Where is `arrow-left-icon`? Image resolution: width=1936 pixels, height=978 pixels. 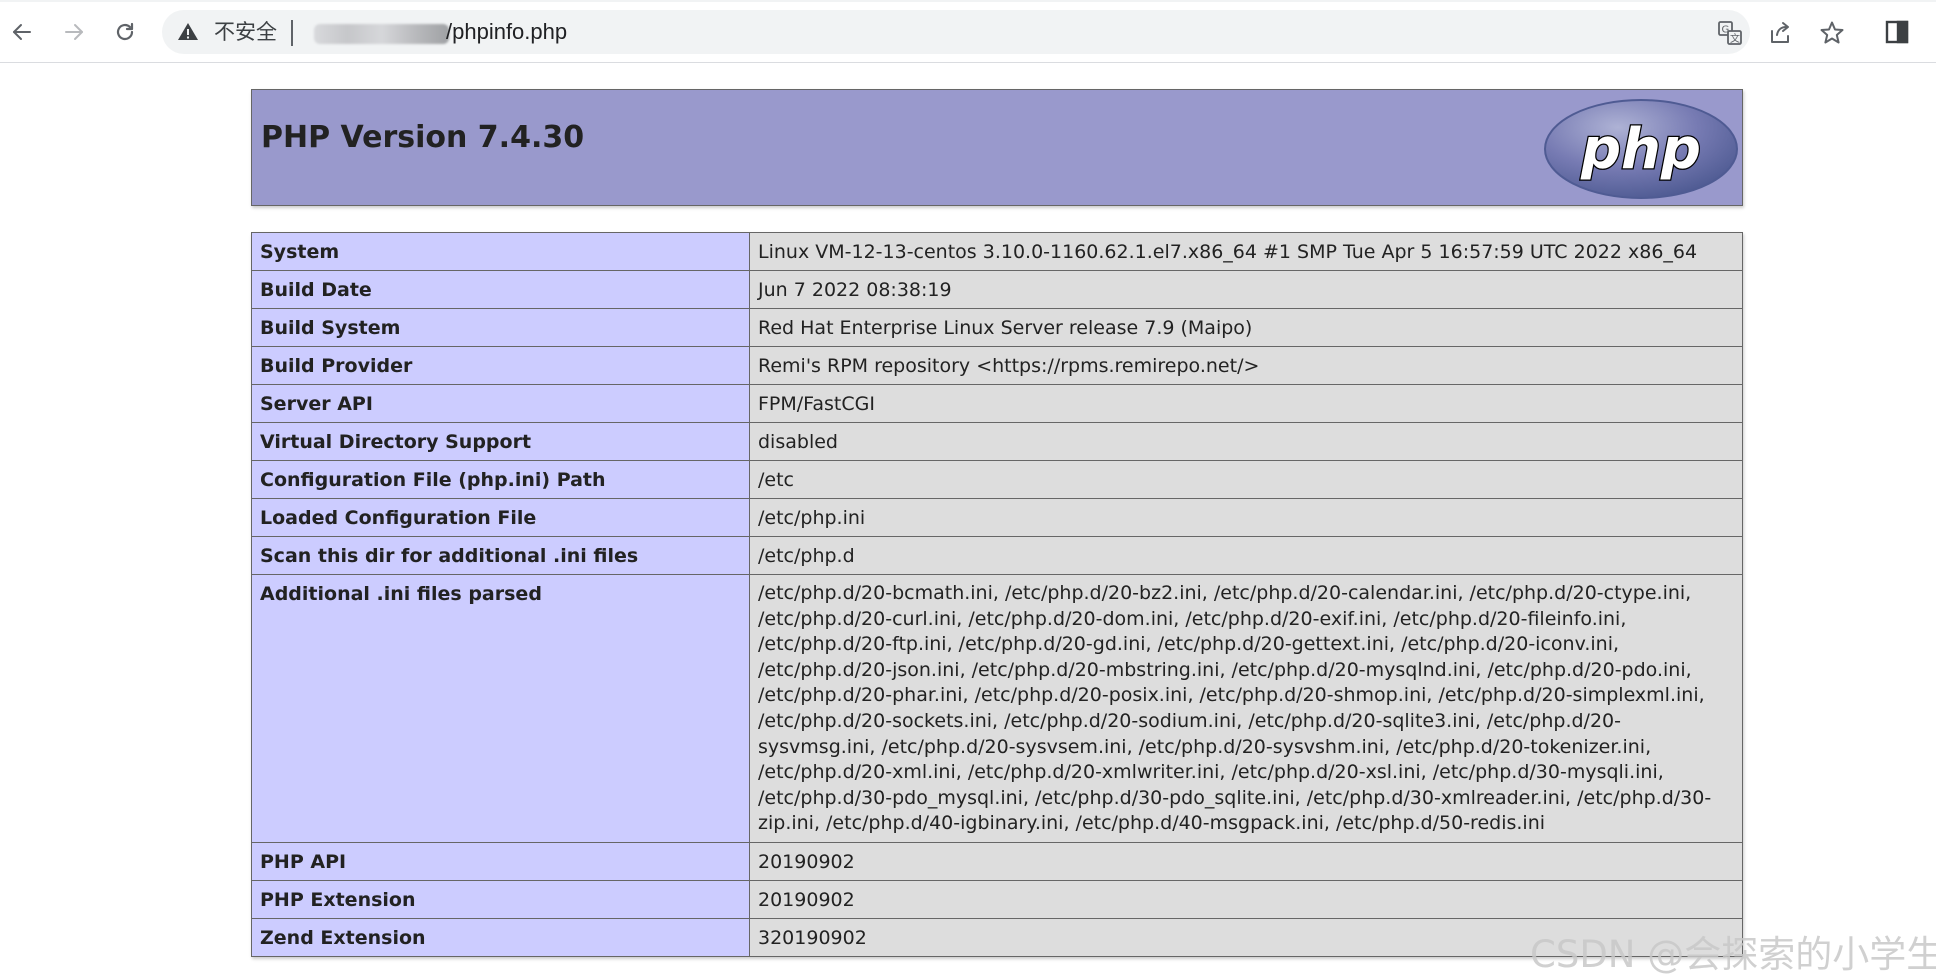
arrow-left-icon is located at coordinates (22, 32).